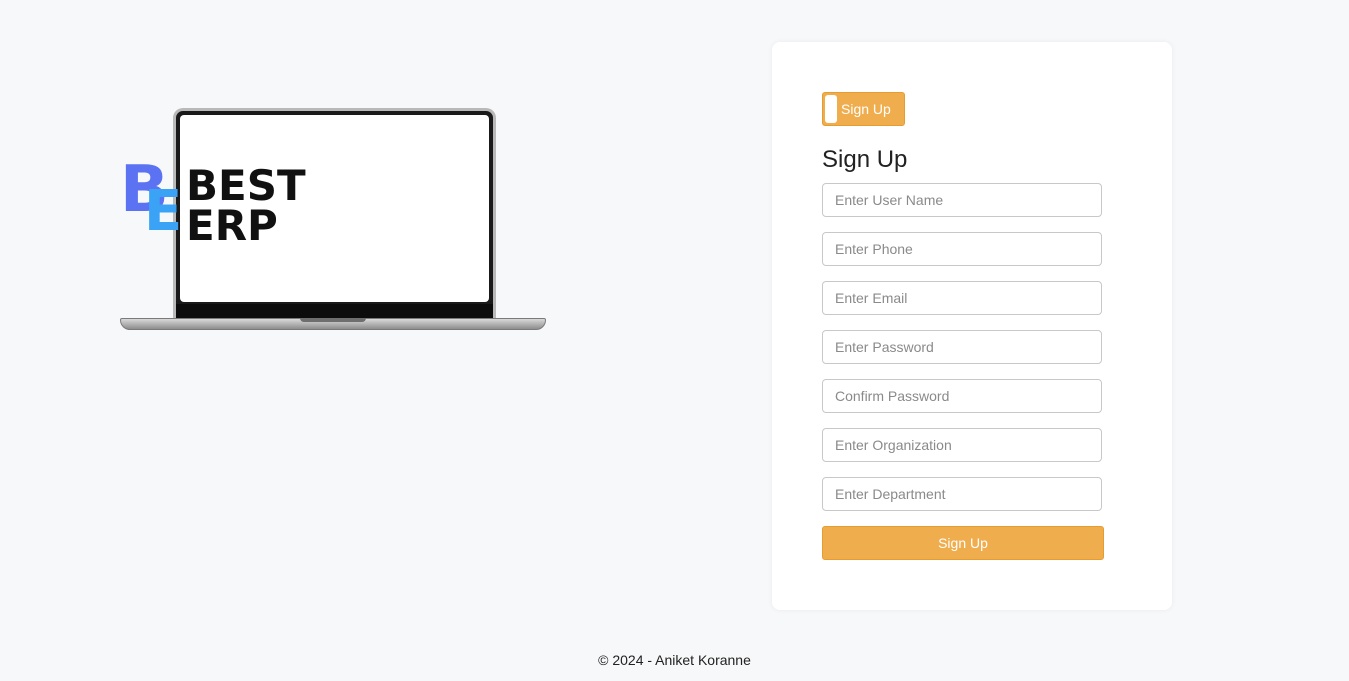 Image resolution: width=1349 pixels, height=681 pixels. What do you see at coordinates (246, 185) in the screenshot?
I see `logo-line-1: BEST` at bounding box center [246, 185].